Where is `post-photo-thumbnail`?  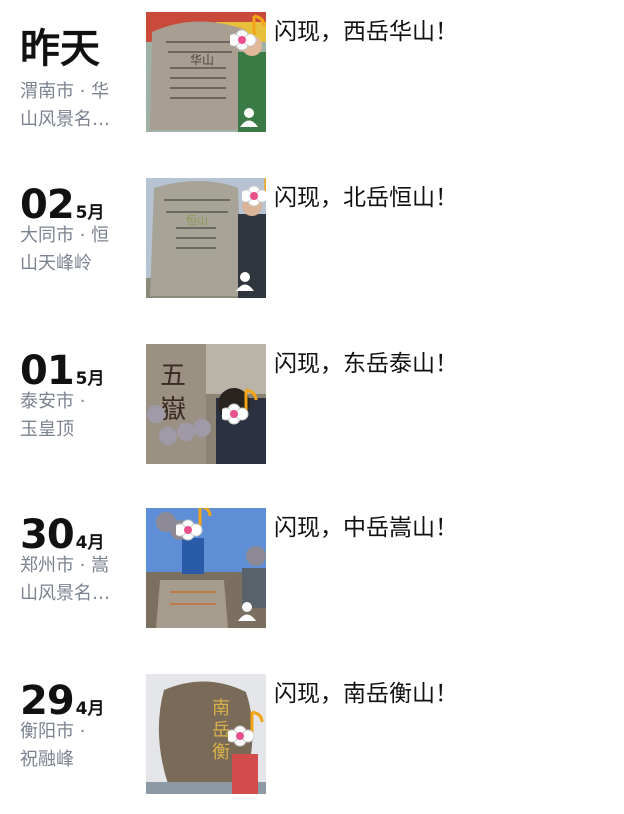 post-photo-thumbnail is located at coordinates (206, 568).